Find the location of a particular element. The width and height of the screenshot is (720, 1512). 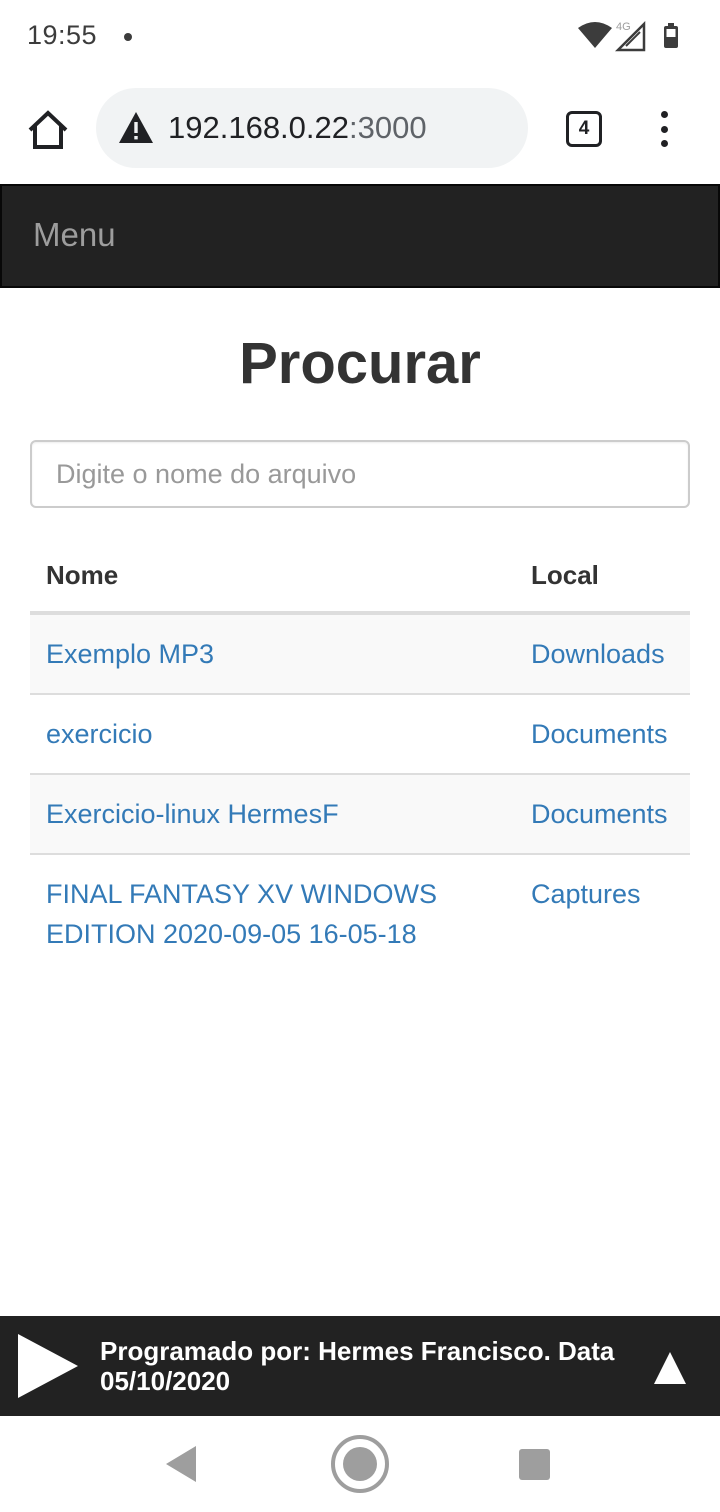

wifi-icon is located at coordinates (595, 35).